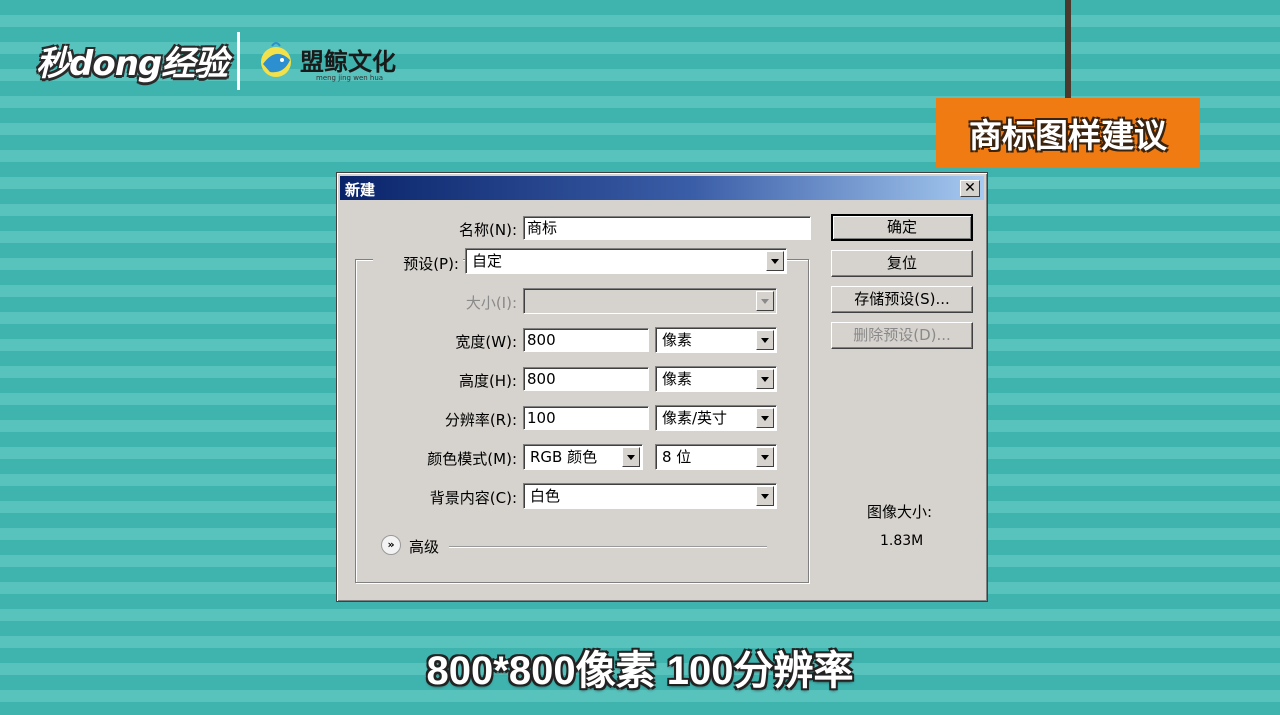  I want to click on image-size-label: 图像大小:, so click(900, 512).